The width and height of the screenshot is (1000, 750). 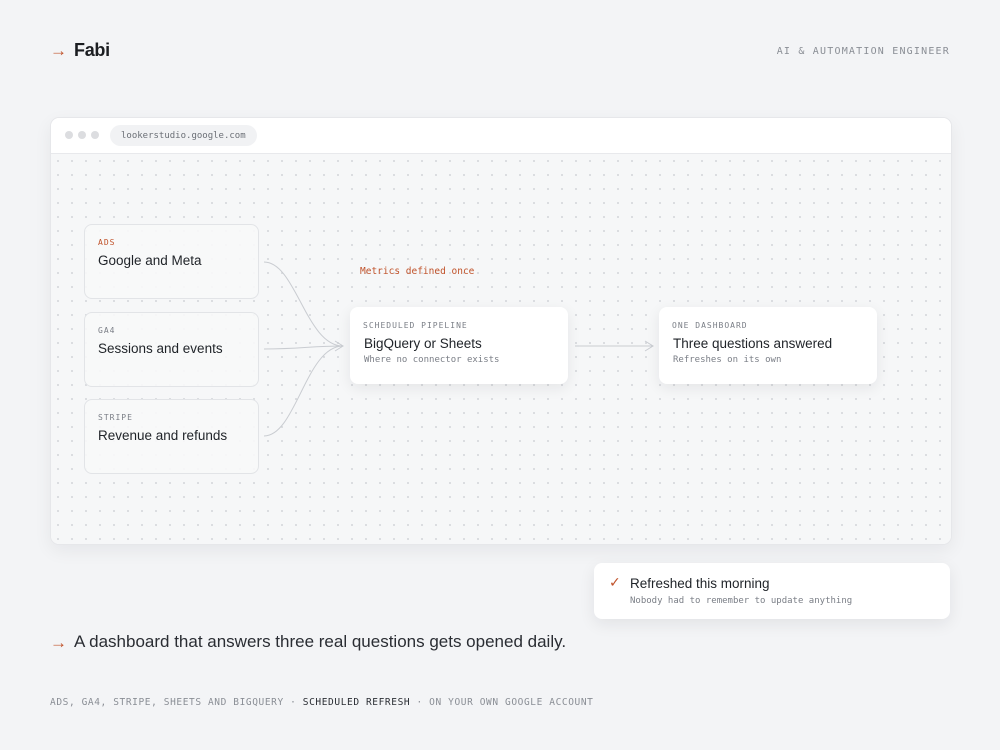 What do you see at coordinates (176, 702) in the screenshot?
I see `footer-sources: ADS, GA4, STRIPE, SHEETS AND BIGQUERY ·` at bounding box center [176, 702].